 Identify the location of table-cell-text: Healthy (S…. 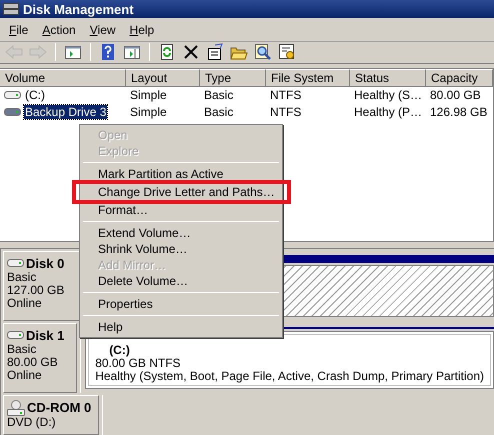
(388, 95).